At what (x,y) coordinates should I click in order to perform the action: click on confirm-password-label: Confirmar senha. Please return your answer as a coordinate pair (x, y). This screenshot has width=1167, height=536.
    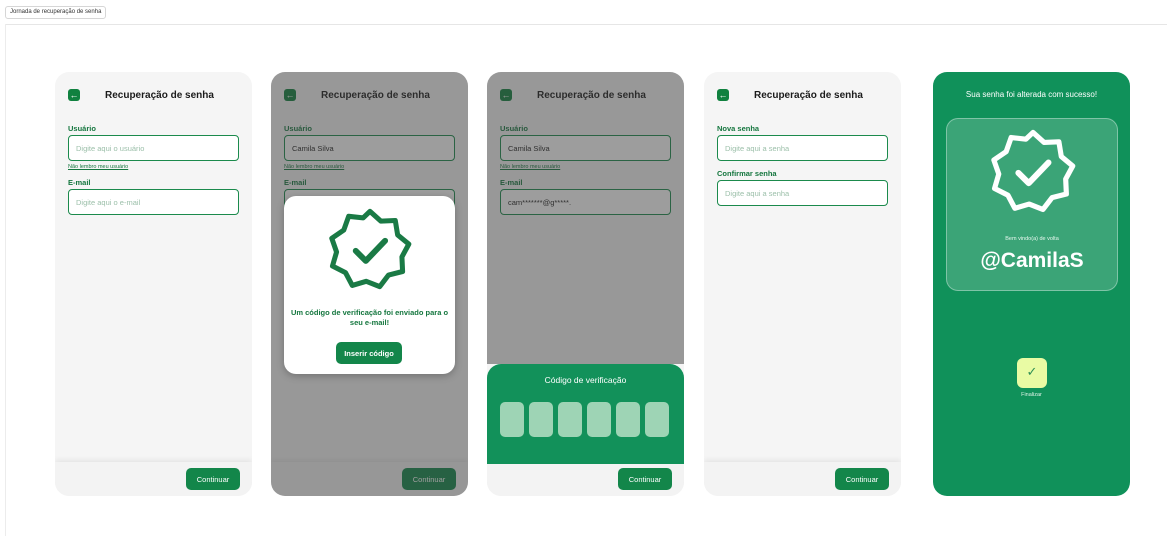
    Looking at the image, I should click on (747, 173).